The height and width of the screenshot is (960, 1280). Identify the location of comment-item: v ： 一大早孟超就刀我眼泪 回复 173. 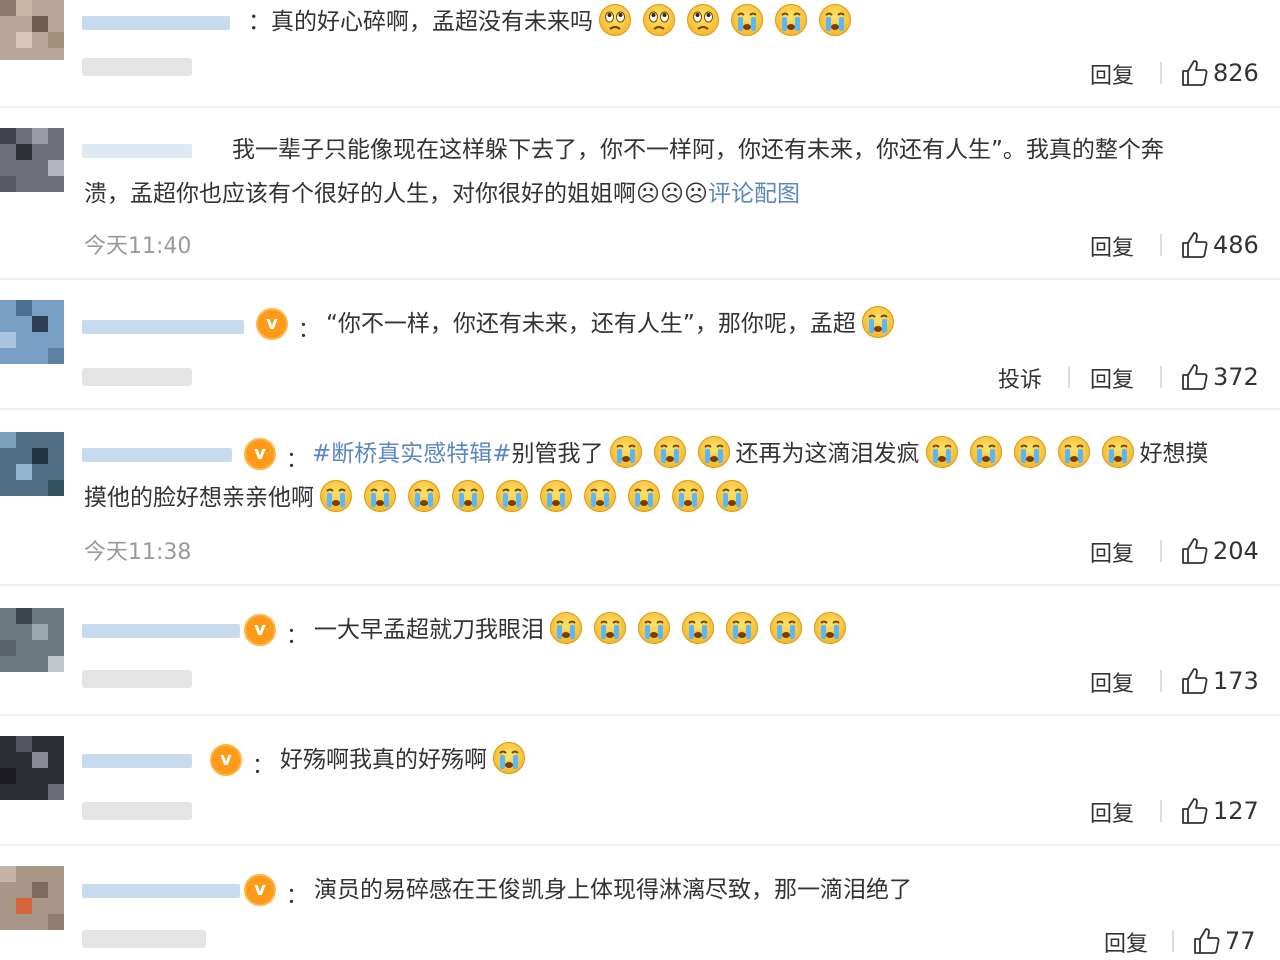
(640, 651).